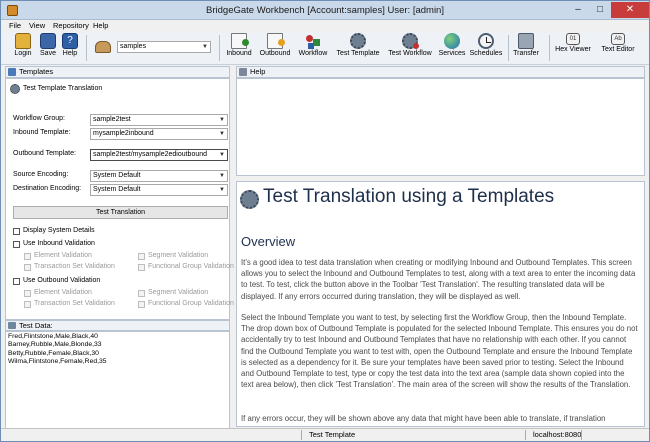  Describe the element at coordinates (141, 256) in the screenshot. I see `inbound-segment-validation-checkbox` at that location.